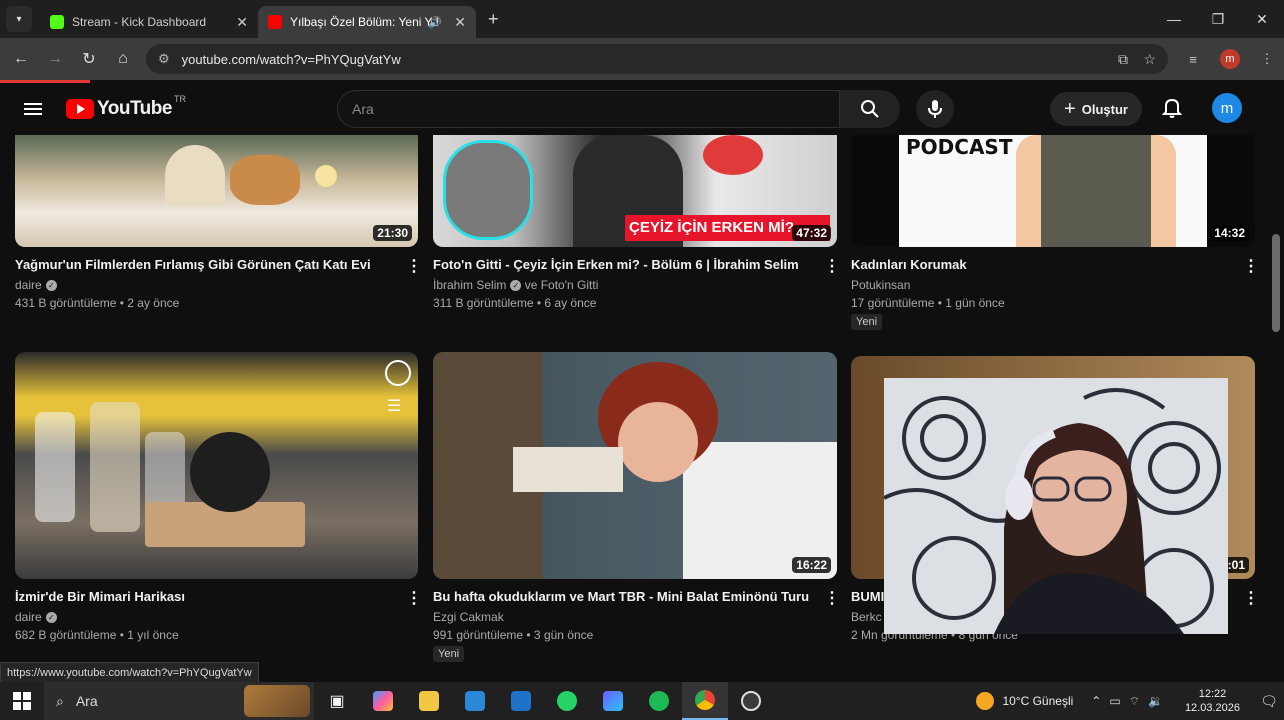 This screenshot has width=1284, height=720. I want to click on reading-list-icon: ≡, so click(1193, 59).